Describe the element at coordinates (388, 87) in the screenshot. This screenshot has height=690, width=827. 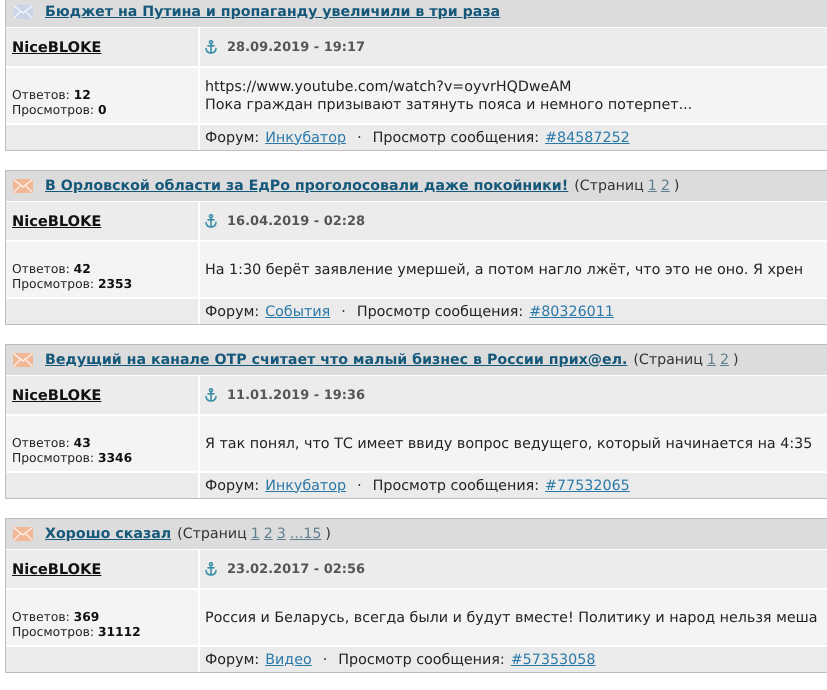
I see `message-text: https://www.youtube.com/watch?v=oyvrHQDweAM` at that location.